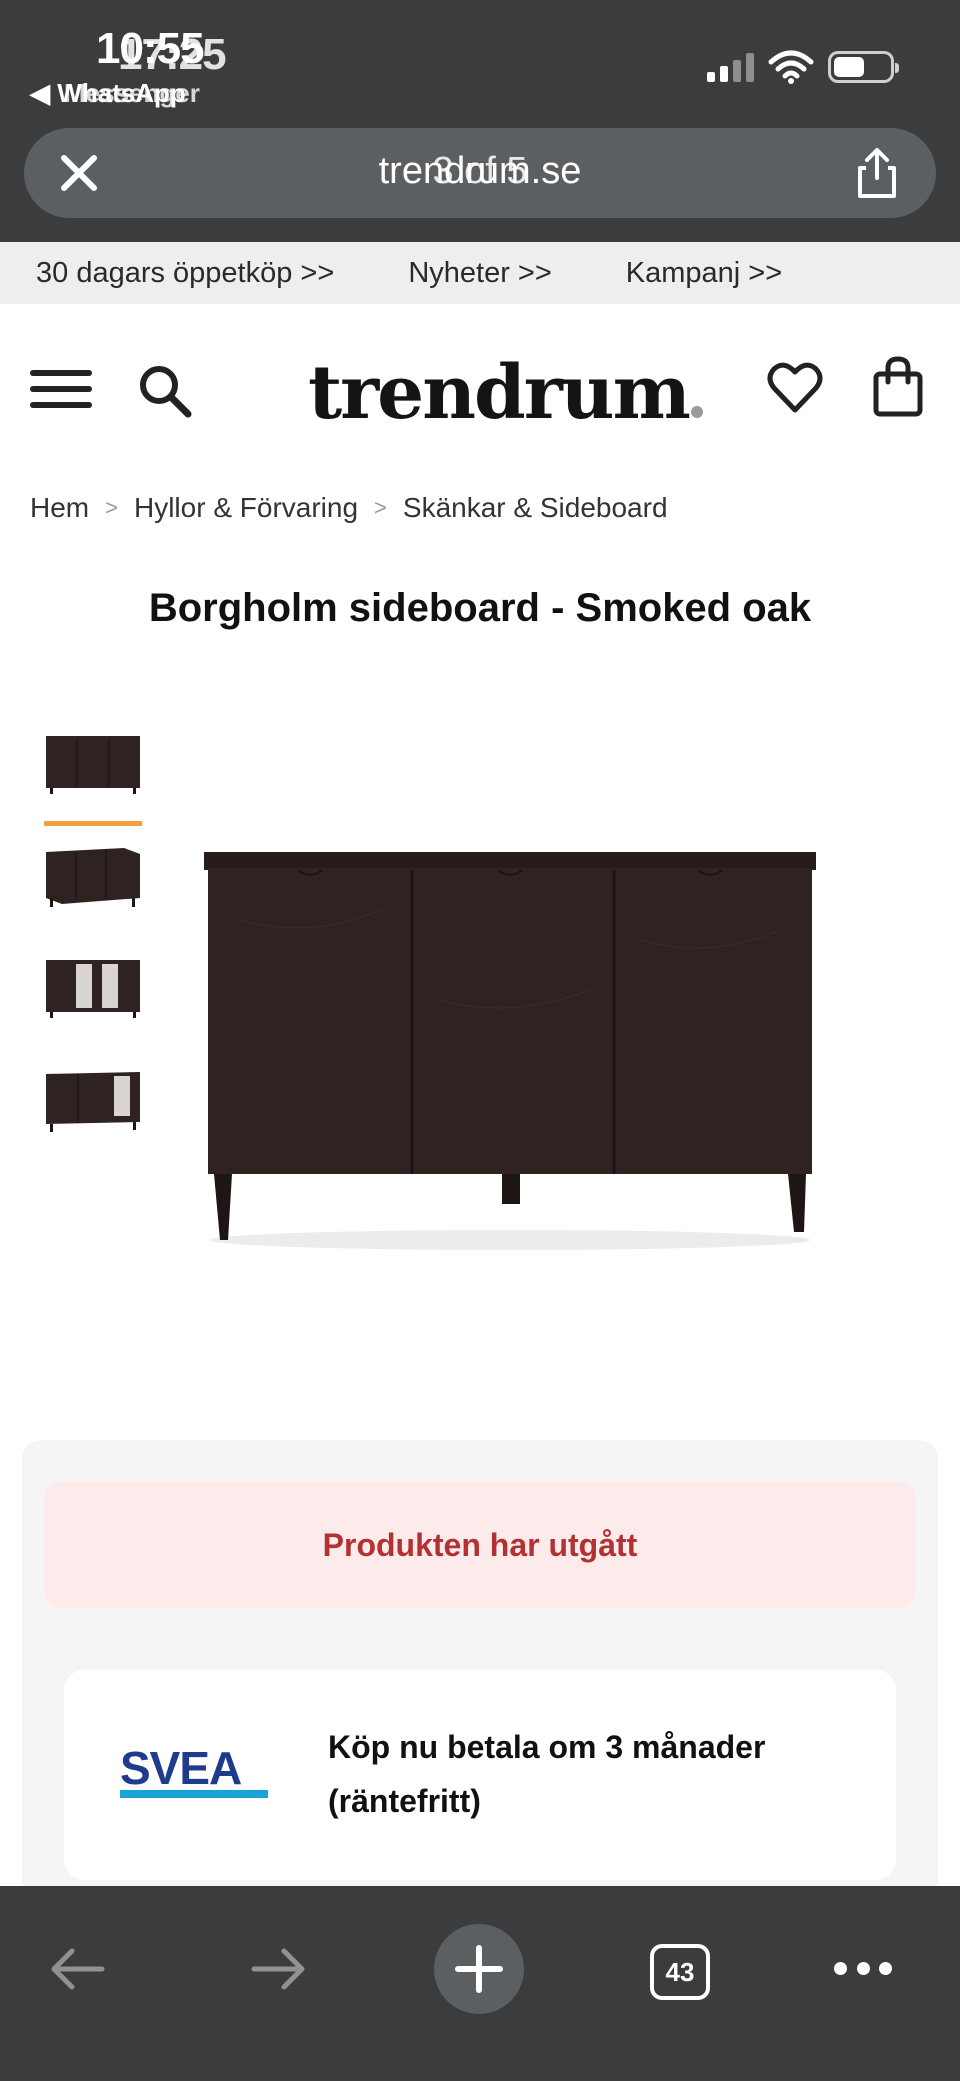 The width and height of the screenshot is (960, 2081). I want to click on thumbnail-list, so click(94, 954).